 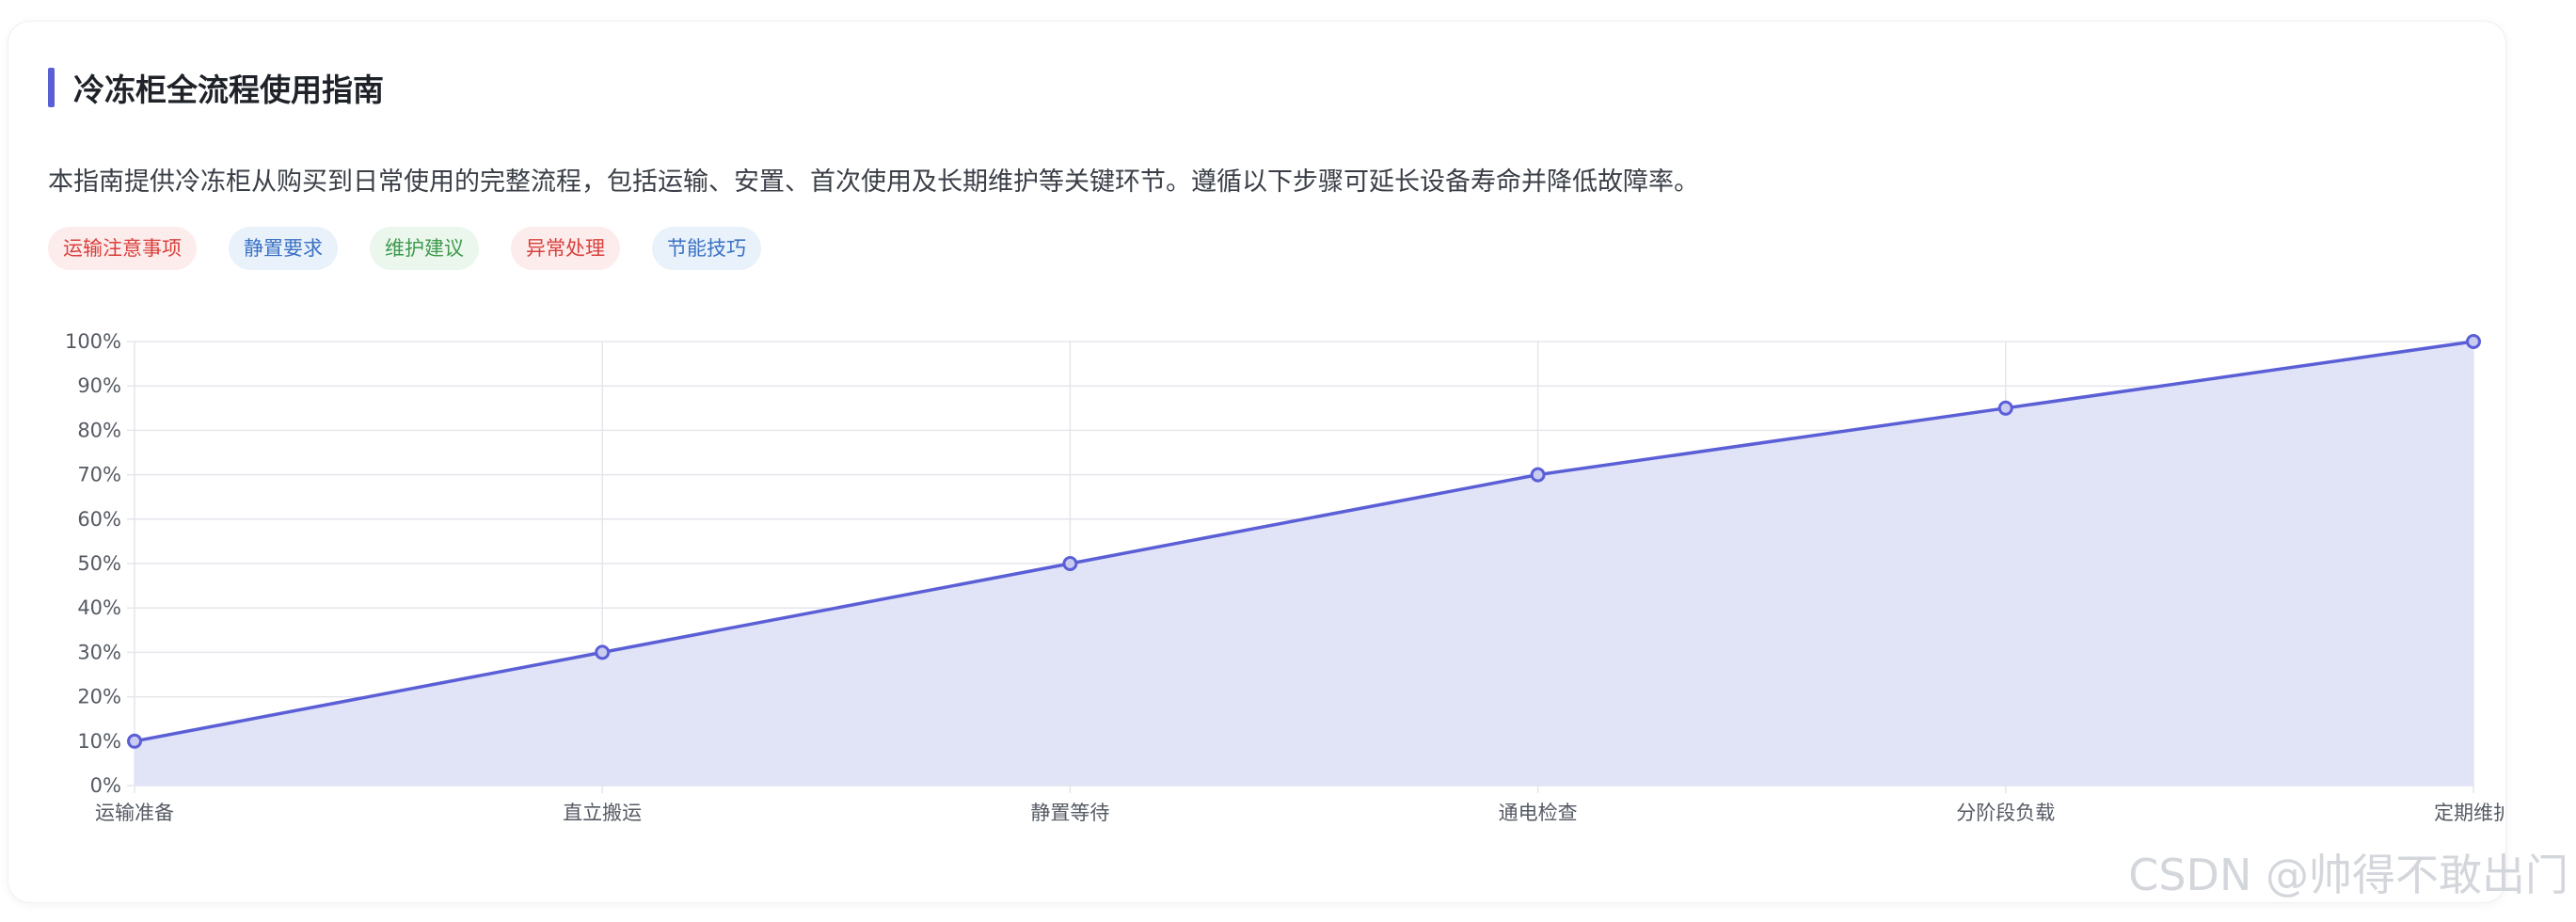 What do you see at coordinates (99, 385) in the screenshot?
I see `y-tick-label: 90%` at bounding box center [99, 385].